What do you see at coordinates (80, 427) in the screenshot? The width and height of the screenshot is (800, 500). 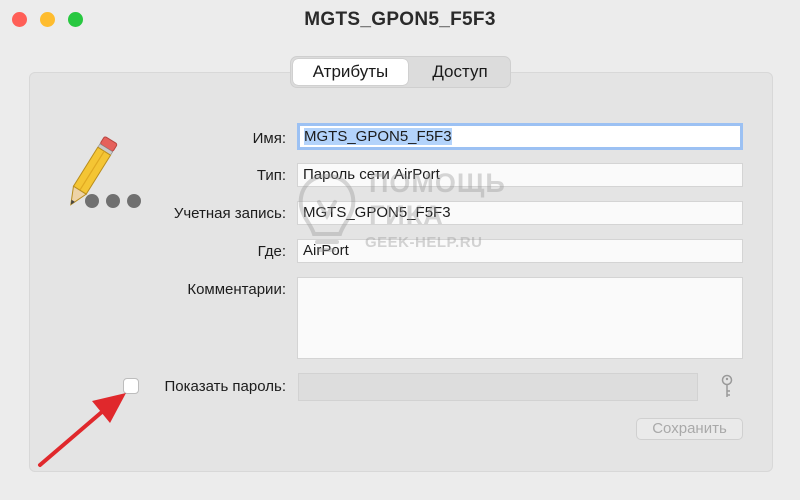 I see `annotation-arrow` at bounding box center [80, 427].